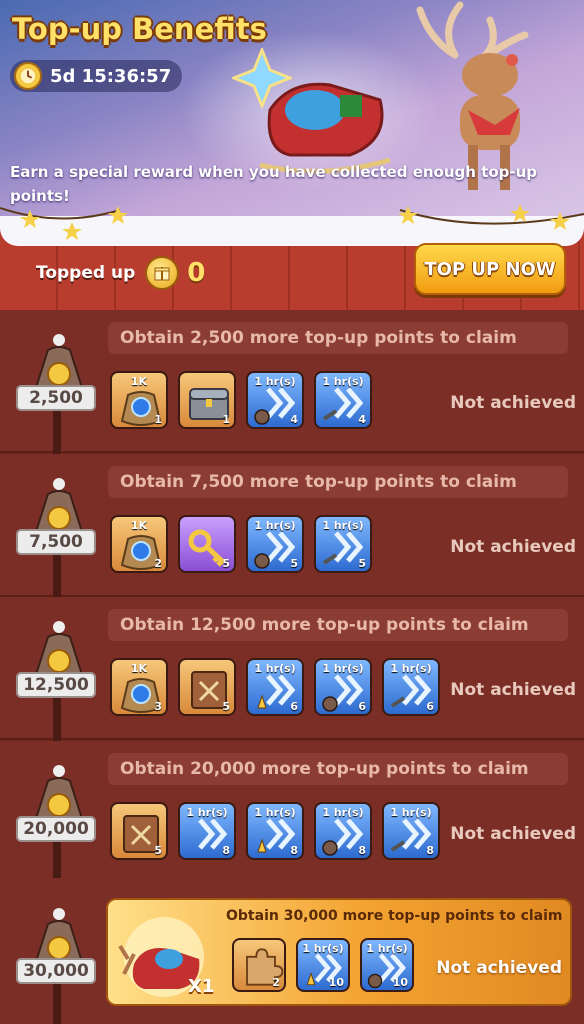  I want to click on reward-items: 1K 3 5 1 hr(s) 6 1 hr(s) 6 1 hr(s) 6, so click(275, 687).